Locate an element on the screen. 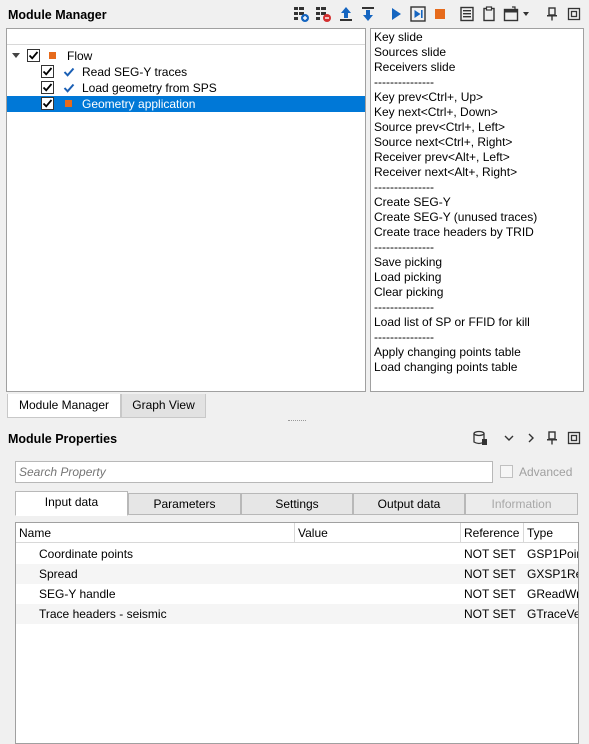 The width and height of the screenshot is (589, 744). tab-graph-view: Graph View is located at coordinates (163, 406).